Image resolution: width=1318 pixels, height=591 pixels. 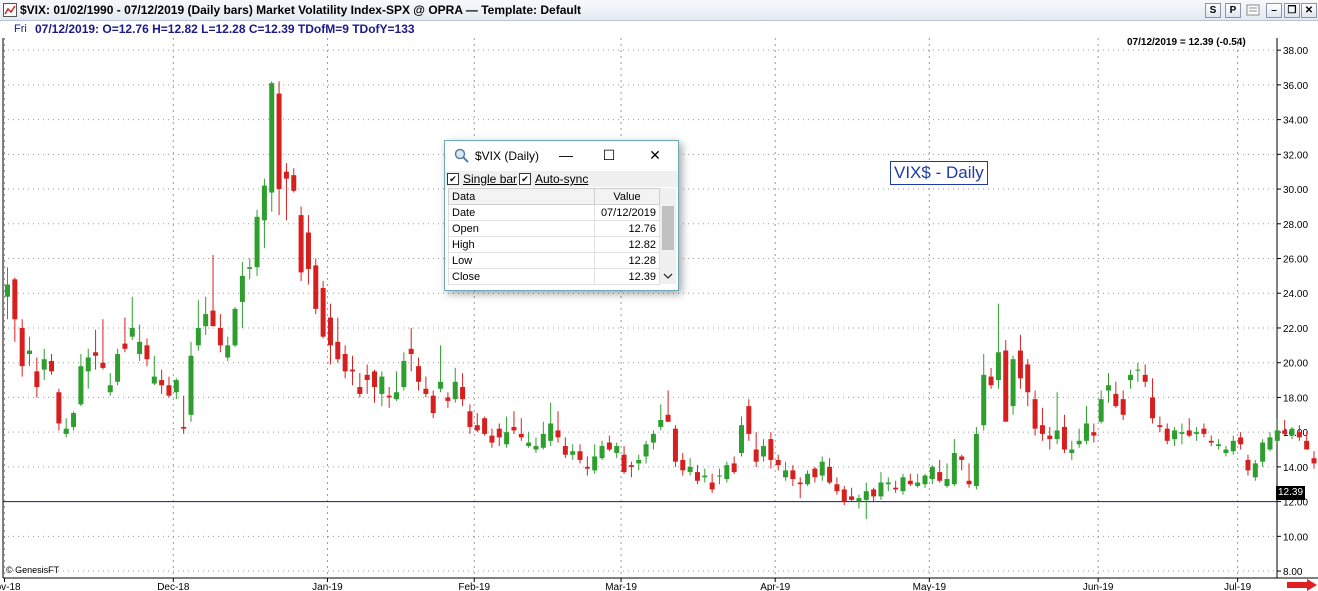 What do you see at coordinates (461, 155) in the screenshot?
I see `data-window-icon` at bounding box center [461, 155].